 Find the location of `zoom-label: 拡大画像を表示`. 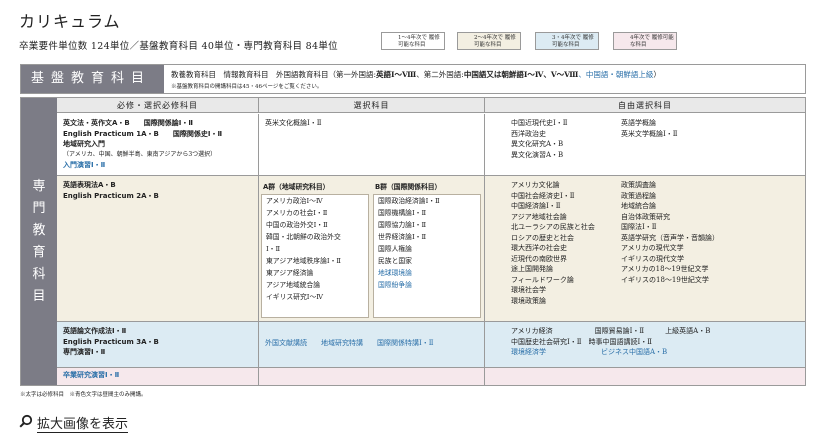

zoom-label: 拡大画像を表示 is located at coordinates (83, 423).